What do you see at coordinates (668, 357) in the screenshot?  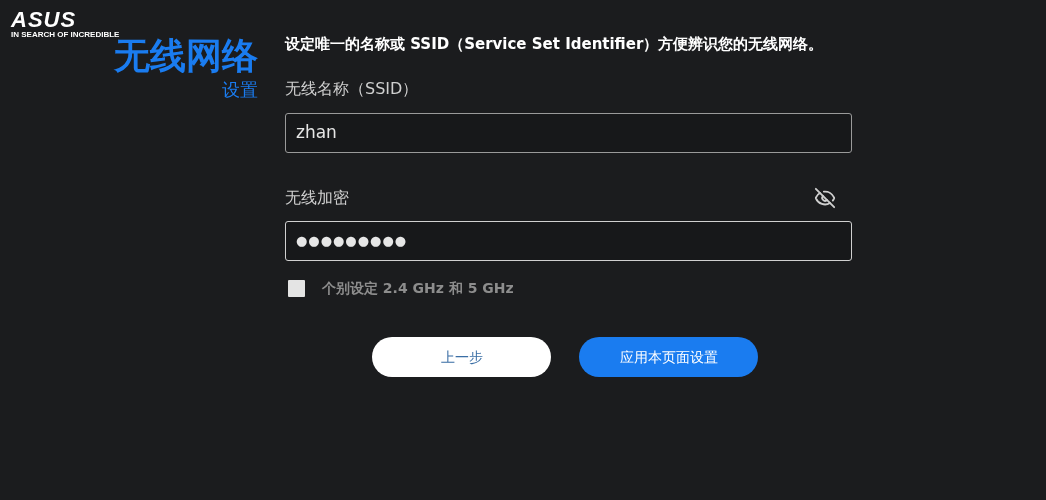 I see `apply-button: 应用本页面设置` at bounding box center [668, 357].